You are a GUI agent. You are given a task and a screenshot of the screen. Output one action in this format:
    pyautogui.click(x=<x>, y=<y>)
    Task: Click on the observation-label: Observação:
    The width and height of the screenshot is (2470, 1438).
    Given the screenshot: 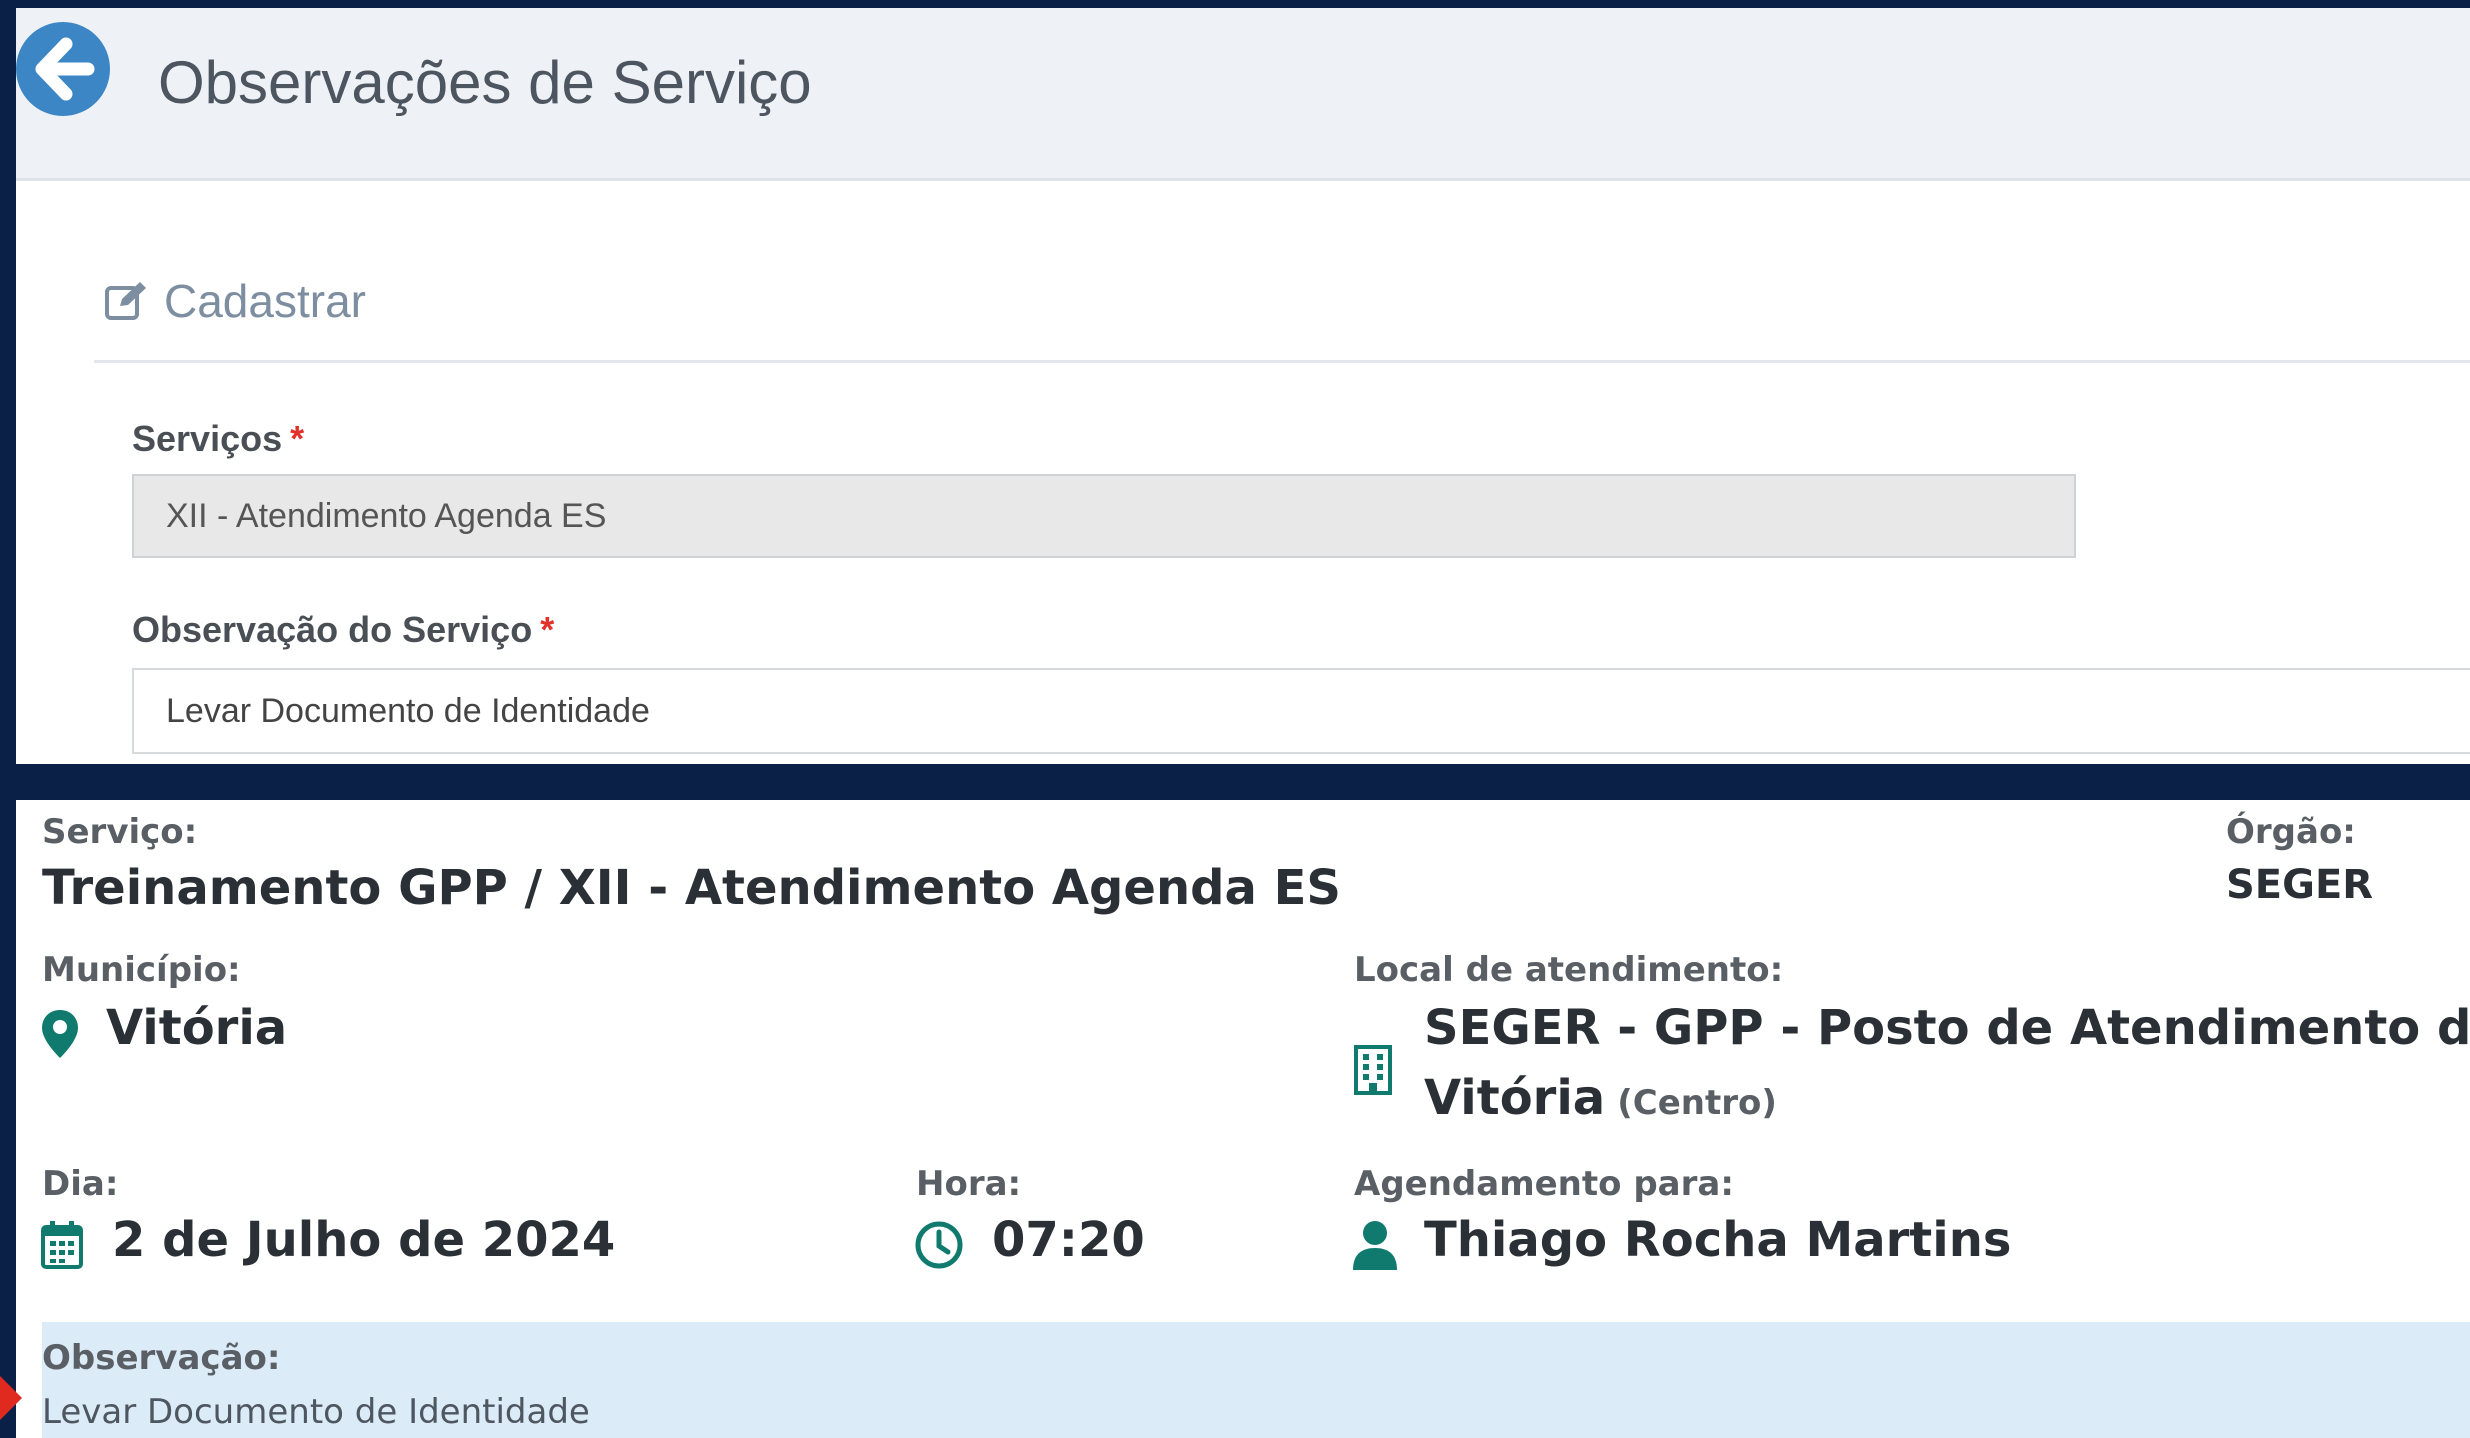 What is the action you would take?
    pyautogui.click(x=161, y=1358)
    